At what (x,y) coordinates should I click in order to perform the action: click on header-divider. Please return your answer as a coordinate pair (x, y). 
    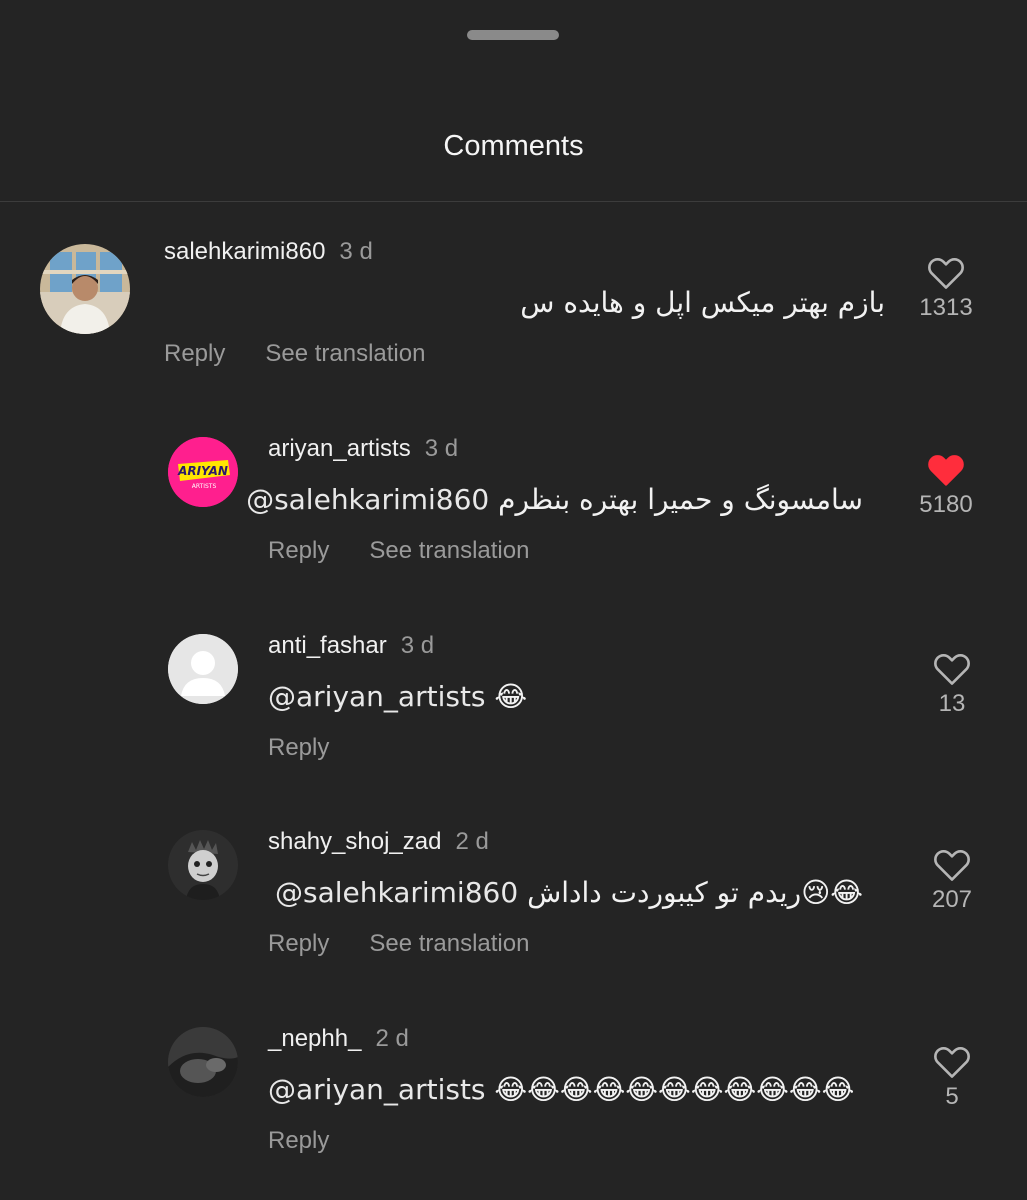
    Looking at the image, I should click on (513, 201).